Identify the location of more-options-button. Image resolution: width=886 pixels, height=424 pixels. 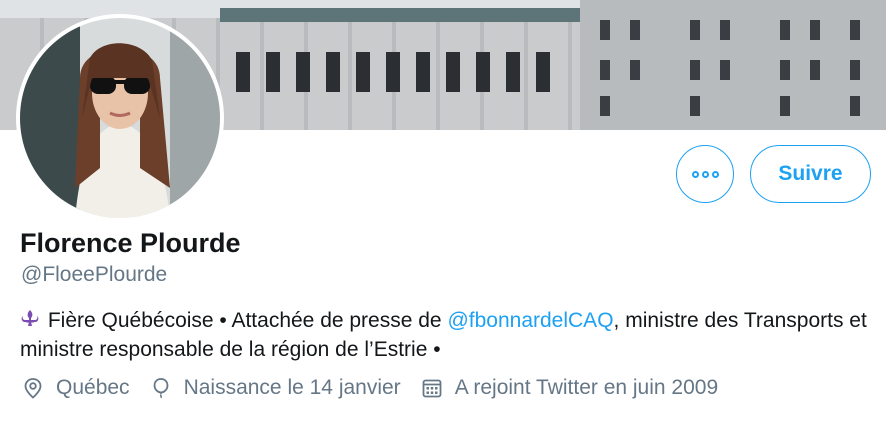
(705, 174).